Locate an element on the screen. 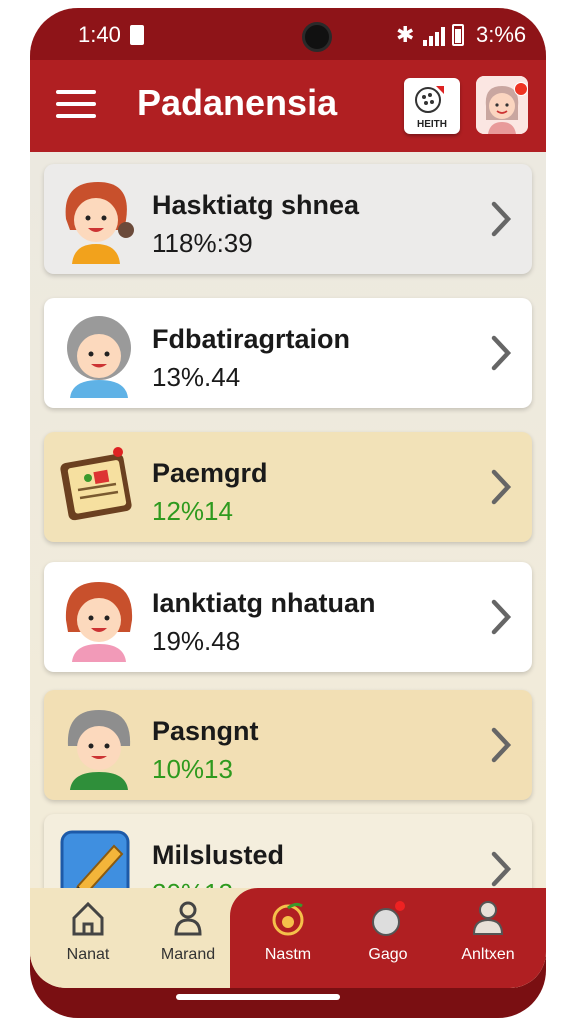 The width and height of the screenshot is (576, 1024). item-value: 10%13 is located at coordinates (192, 769).